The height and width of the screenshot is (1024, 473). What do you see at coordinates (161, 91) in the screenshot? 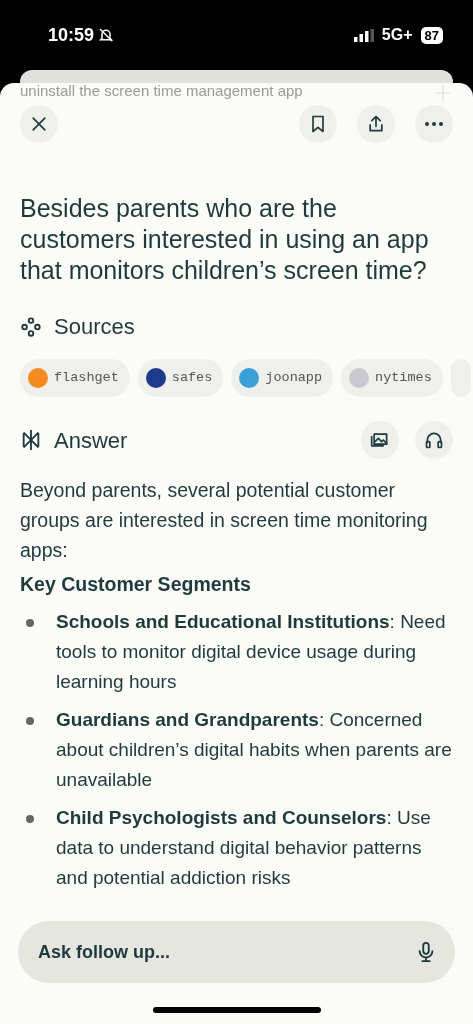
I see `previous-query-text: uninstall the screen time management app` at bounding box center [161, 91].